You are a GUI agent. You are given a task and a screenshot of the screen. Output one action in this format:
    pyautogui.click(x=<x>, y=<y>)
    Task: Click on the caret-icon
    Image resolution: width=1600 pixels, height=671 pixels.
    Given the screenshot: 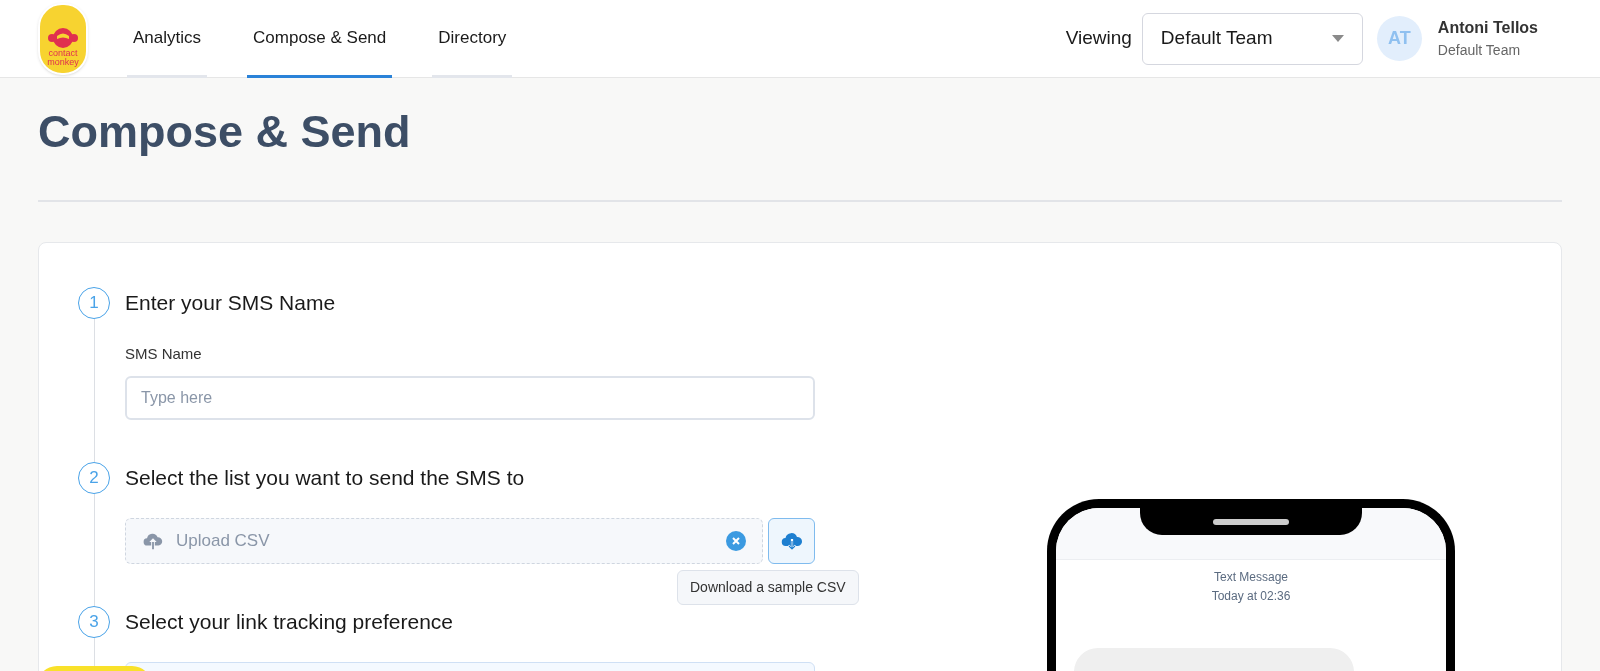 What is the action you would take?
    pyautogui.click(x=1337, y=38)
    